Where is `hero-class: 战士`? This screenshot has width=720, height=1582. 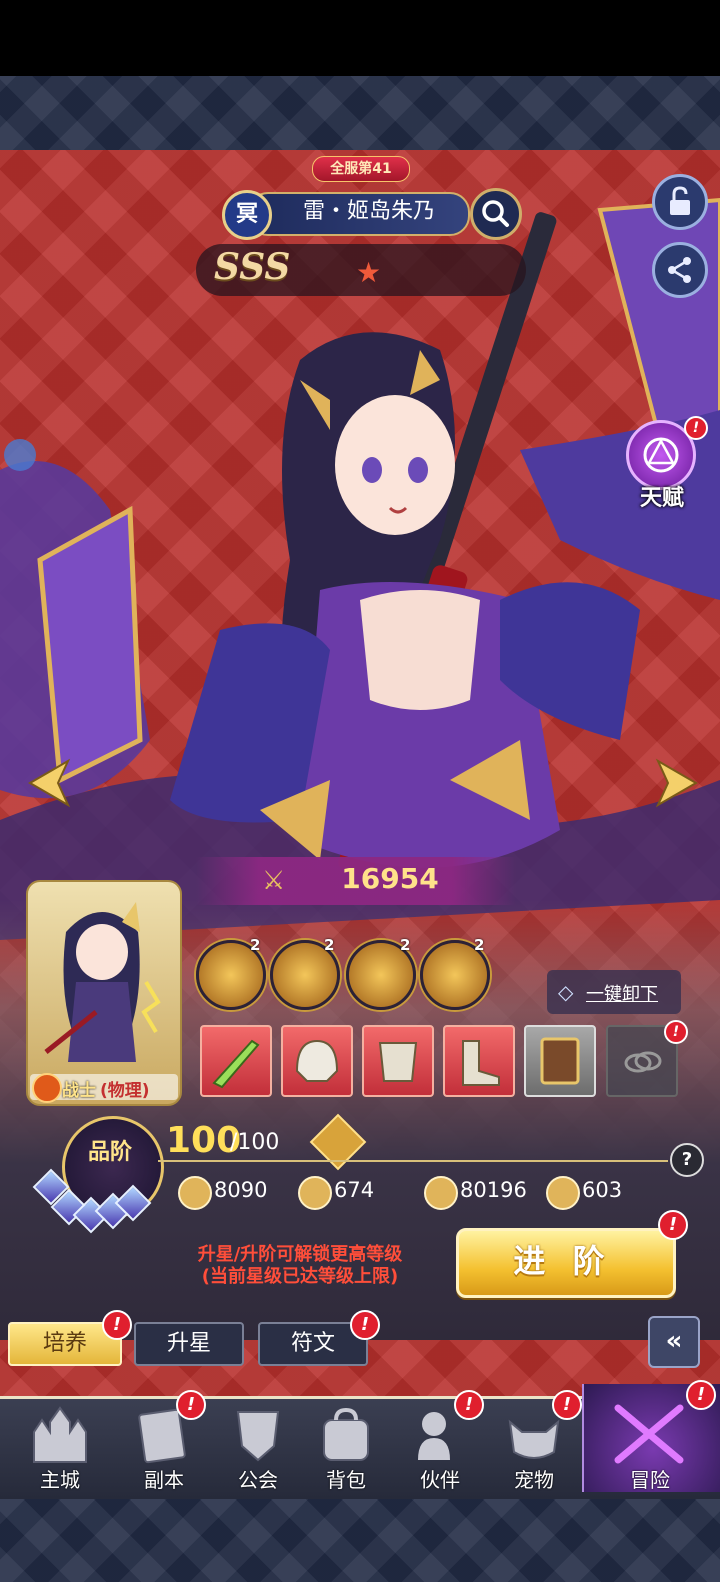 hero-class: 战士 is located at coordinates (79, 1091).